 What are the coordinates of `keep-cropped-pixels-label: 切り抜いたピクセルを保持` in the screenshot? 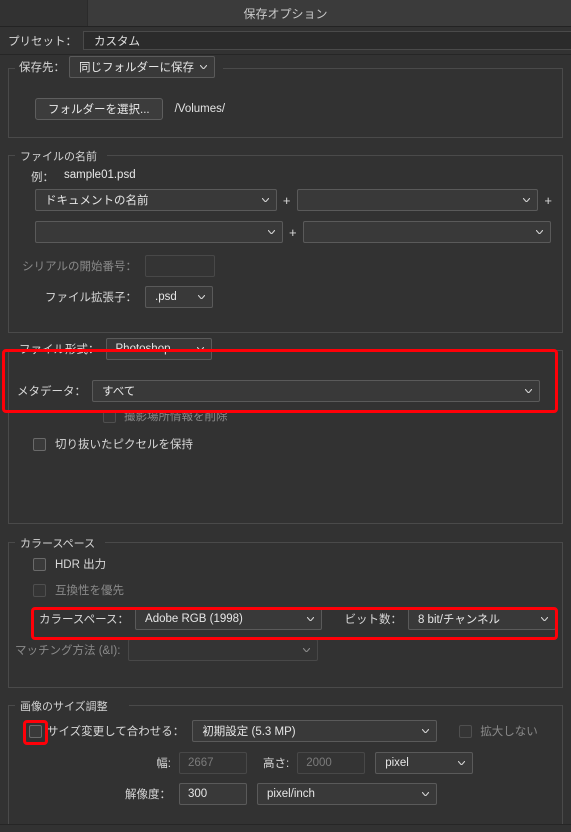 It's located at (124, 445).